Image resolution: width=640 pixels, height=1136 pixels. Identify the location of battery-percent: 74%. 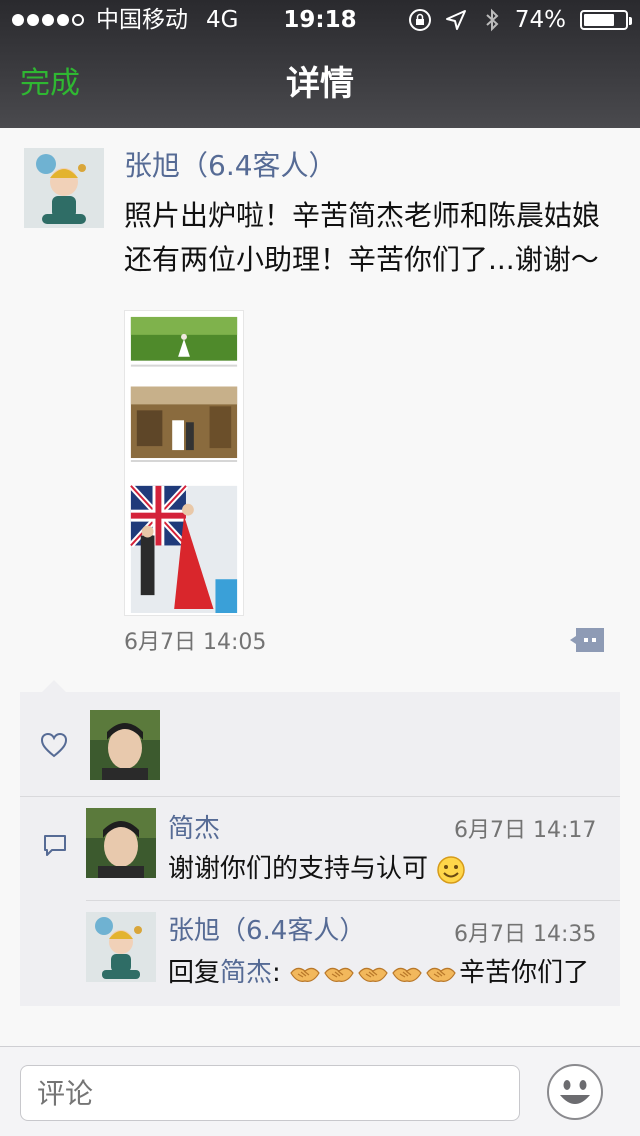
(540, 20).